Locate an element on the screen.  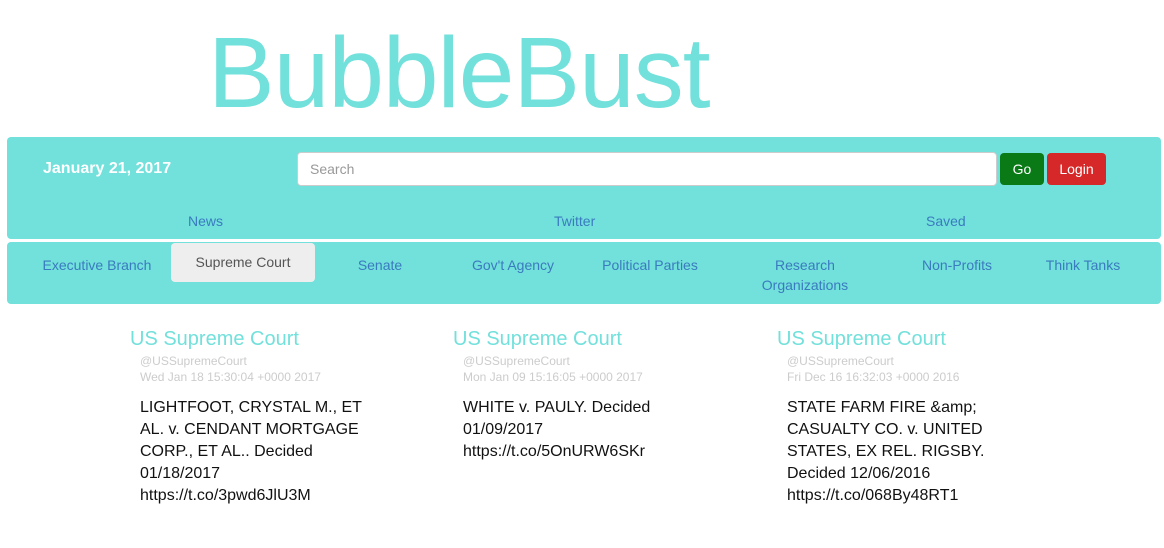
tab-think-tanks: Think Tanks is located at coordinates (1083, 265).